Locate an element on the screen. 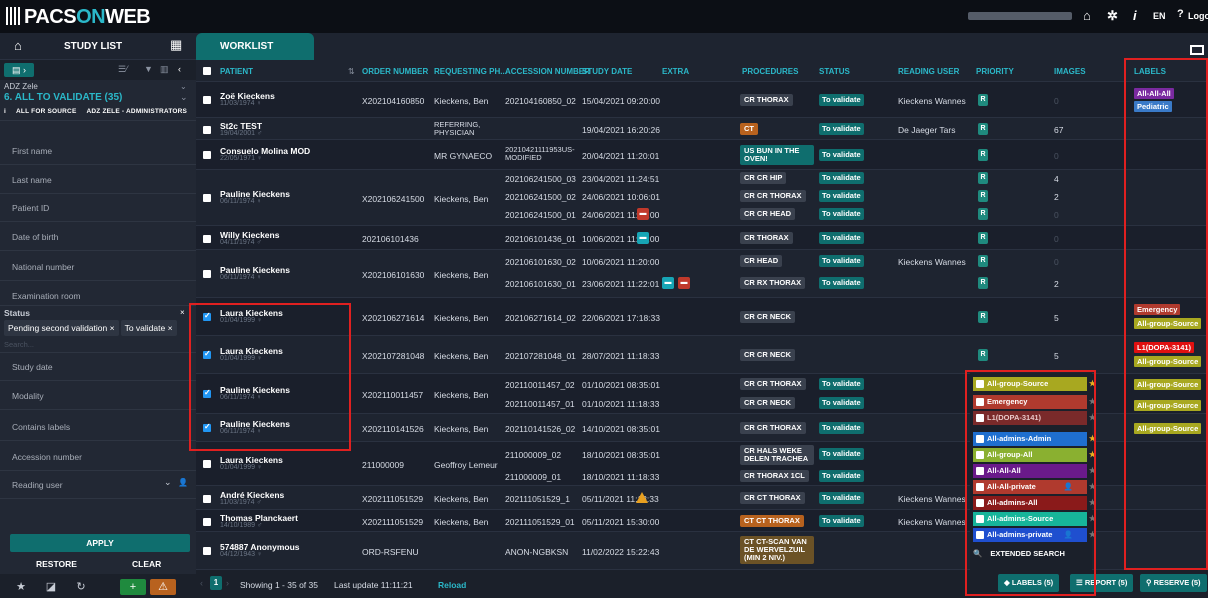  filter-modality: Modality is located at coordinates (28, 396).